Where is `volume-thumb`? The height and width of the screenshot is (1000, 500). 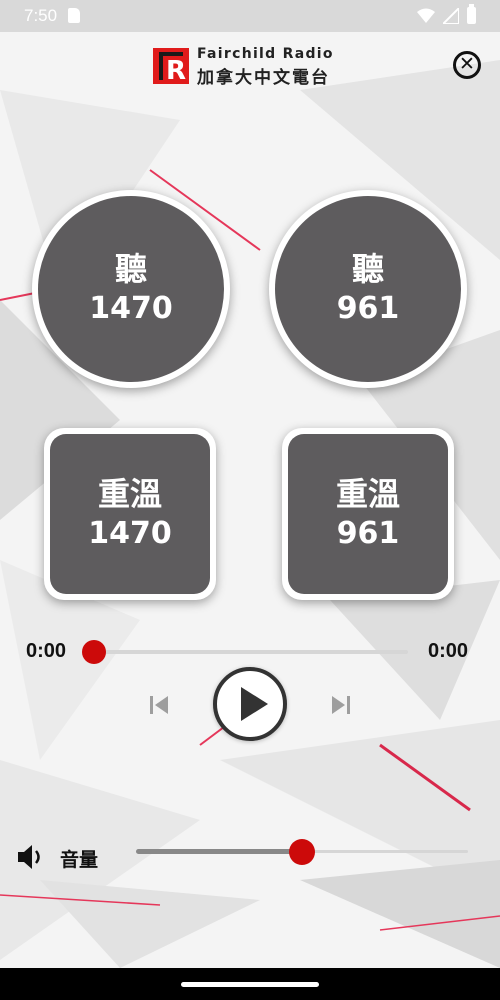
volume-thumb is located at coordinates (302, 852).